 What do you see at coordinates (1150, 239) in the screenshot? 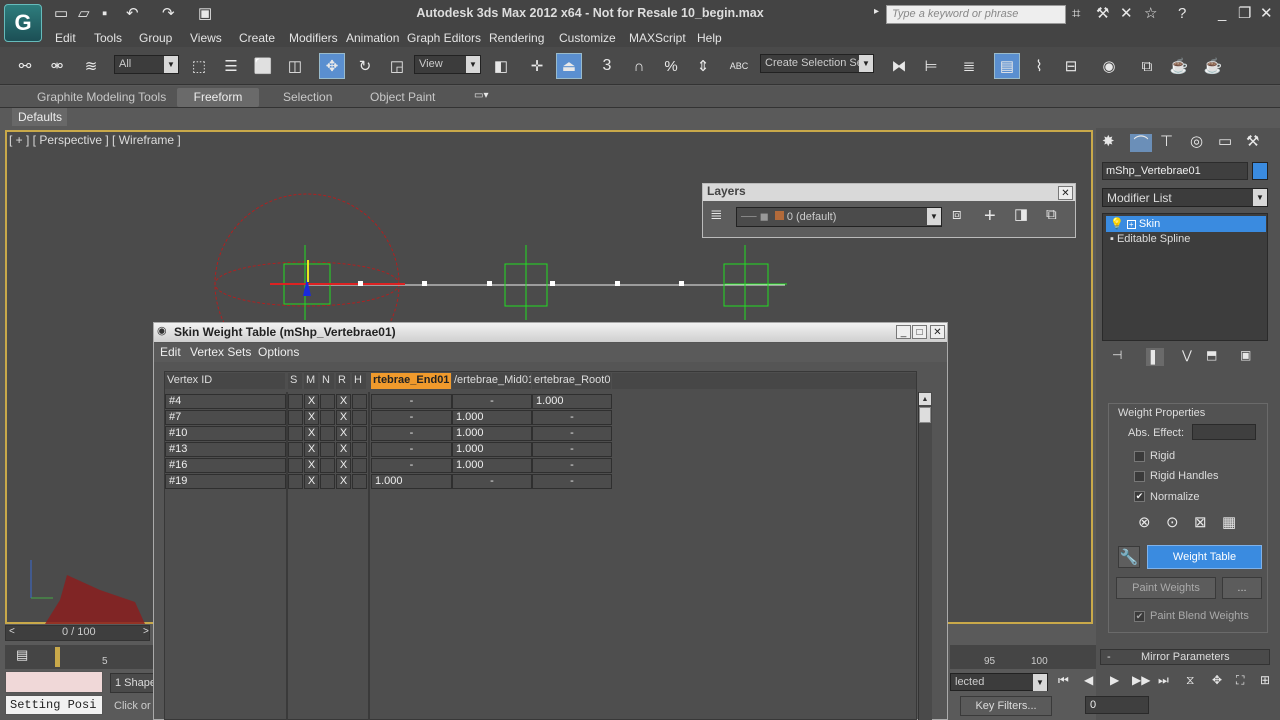
I see `stack-item-editable-spline: ▪ Editable Spline` at bounding box center [1150, 239].